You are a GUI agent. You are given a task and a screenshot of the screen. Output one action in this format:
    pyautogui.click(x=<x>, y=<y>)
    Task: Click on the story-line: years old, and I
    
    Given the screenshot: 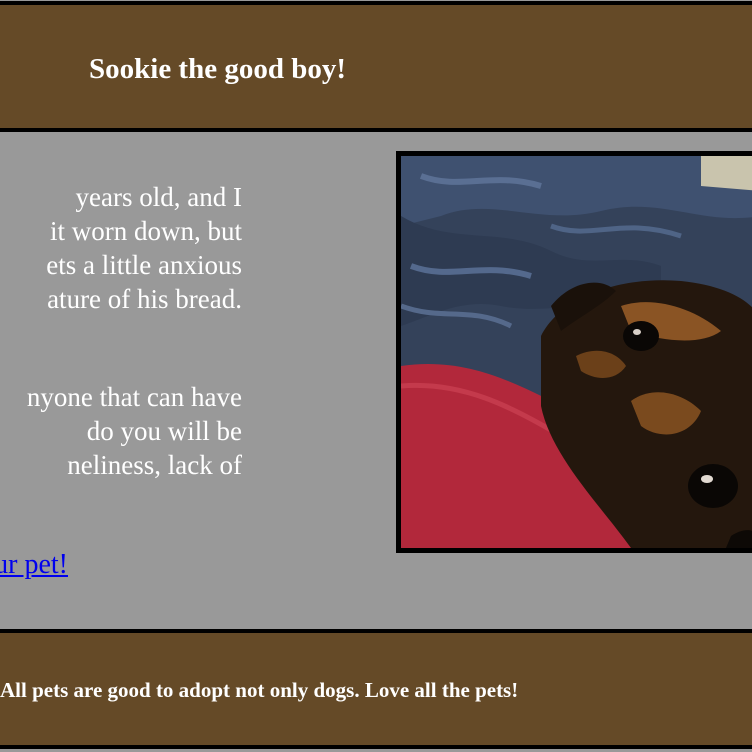 What is the action you would take?
    pyautogui.click(x=158, y=197)
    